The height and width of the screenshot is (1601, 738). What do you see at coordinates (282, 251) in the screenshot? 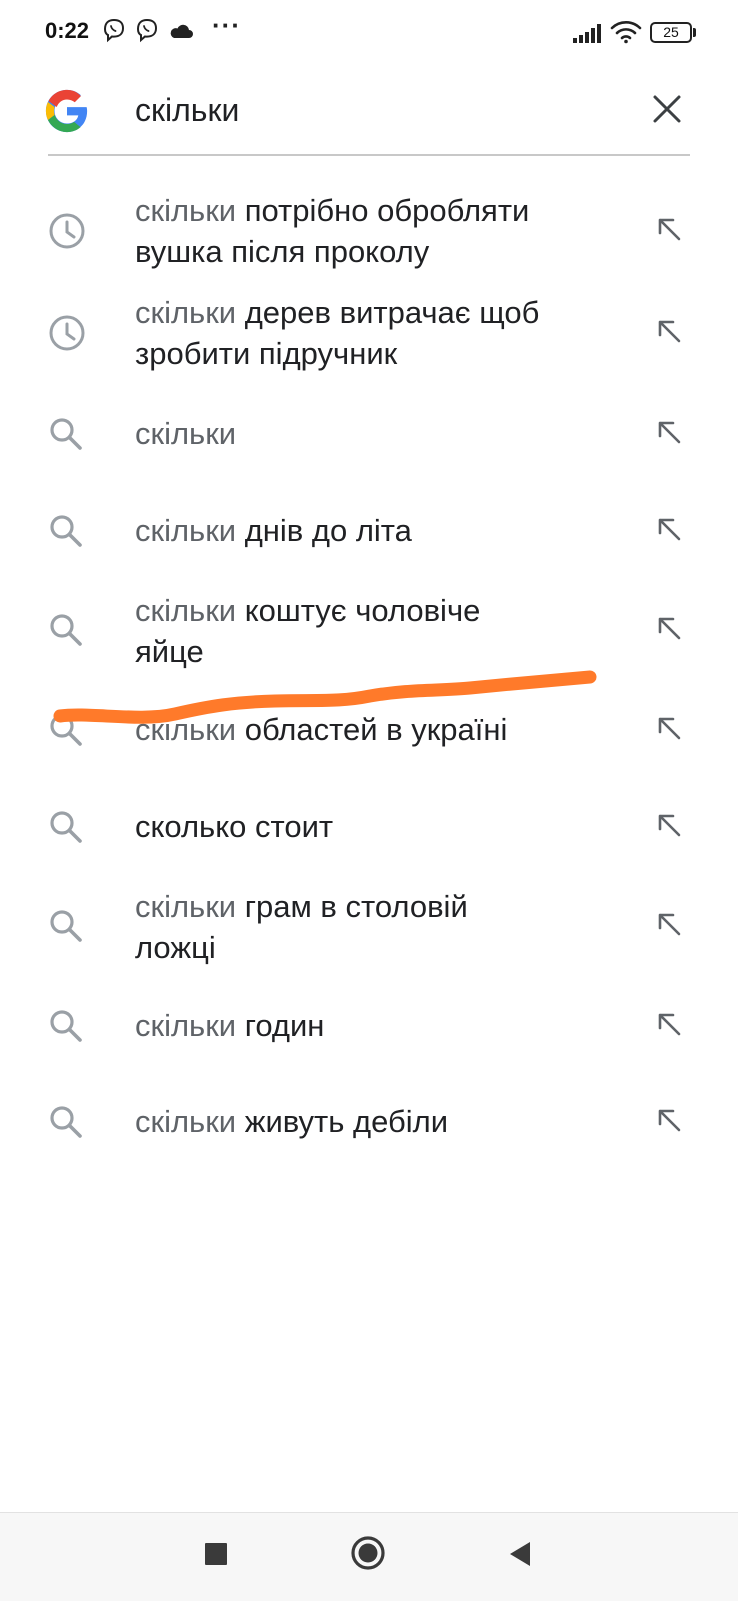
I see `suggestion-line2: вушка після проколу` at bounding box center [282, 251].